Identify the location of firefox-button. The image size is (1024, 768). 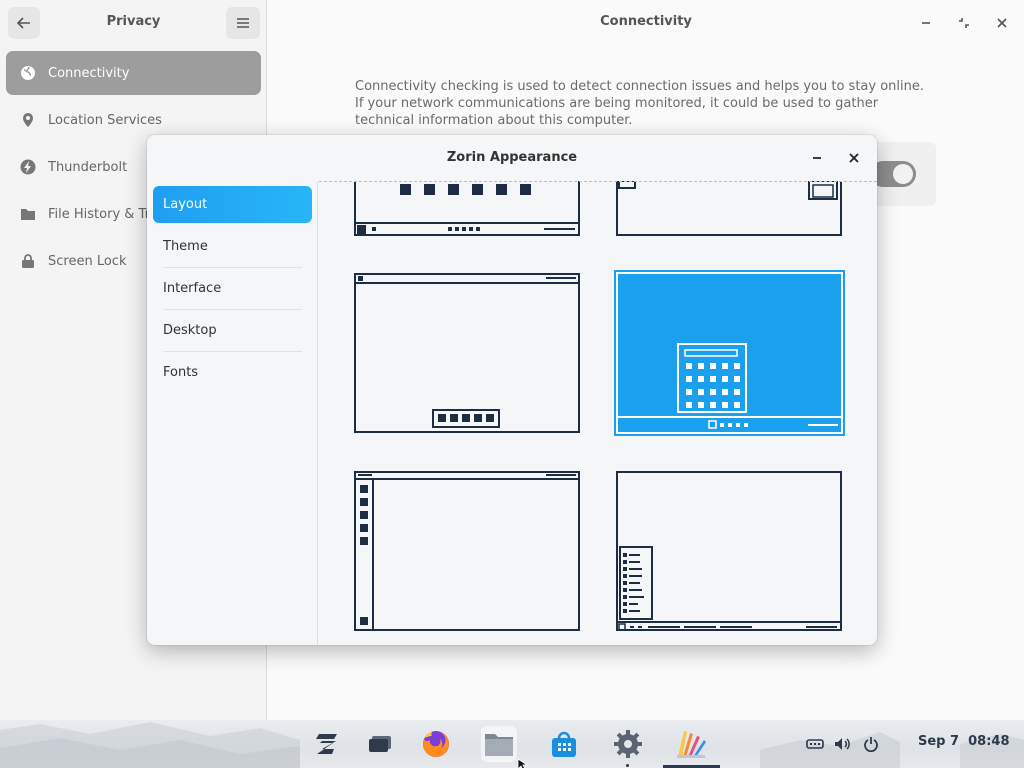
(436, 744).